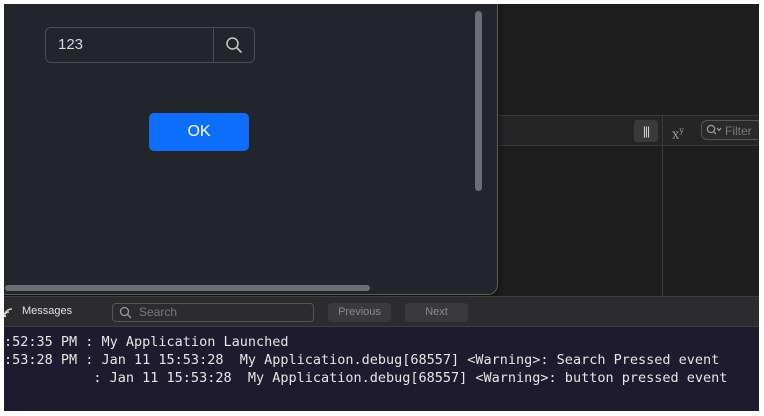 The image size is (764, 416). What do you see at coordinates (436, 312) in the screenshot?
I see `next-button: Next` at bounding box center [436, 312].